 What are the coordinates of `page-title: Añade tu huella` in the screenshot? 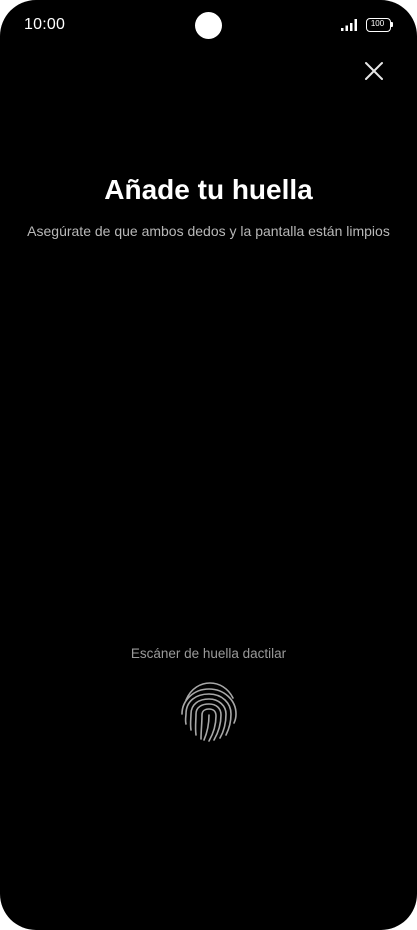 It's located at (208, 189).